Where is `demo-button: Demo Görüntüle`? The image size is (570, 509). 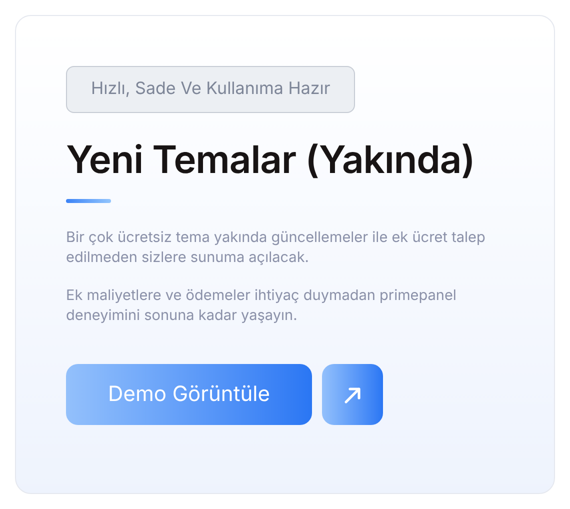
demo-button: Demo Görüntüle is located at coordinates (189, 394).